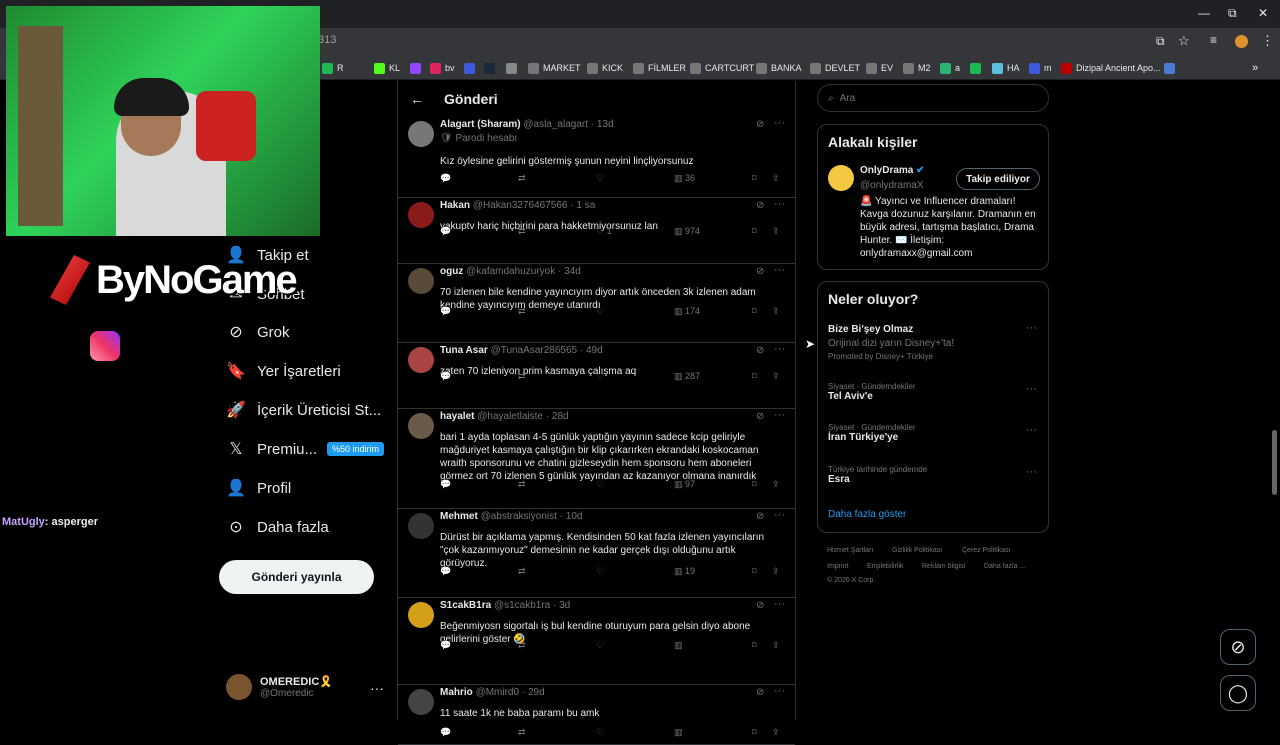  I want to click on bookmark-r: R, so click(333, 68).